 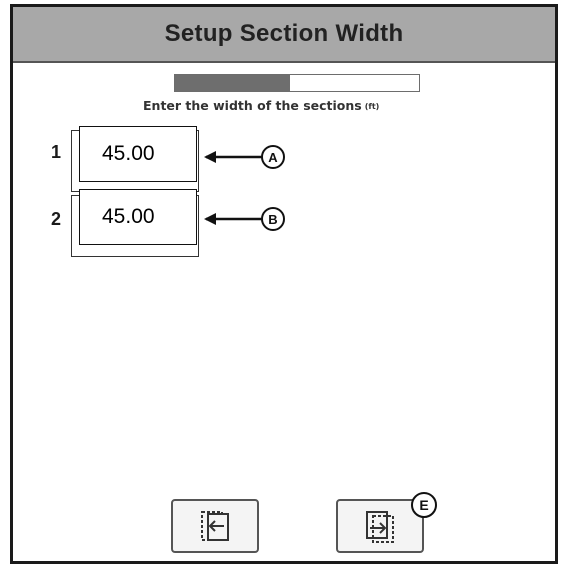 I want to click on instruction-text: Enter the width of the sections (ft), so click(x=313, y=105).